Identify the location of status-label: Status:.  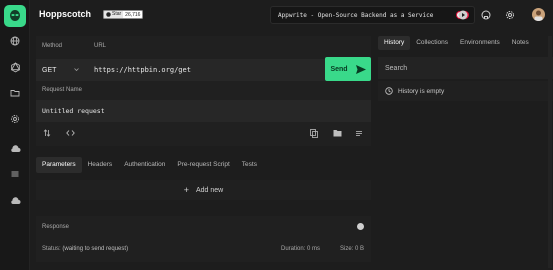
(51, 249).